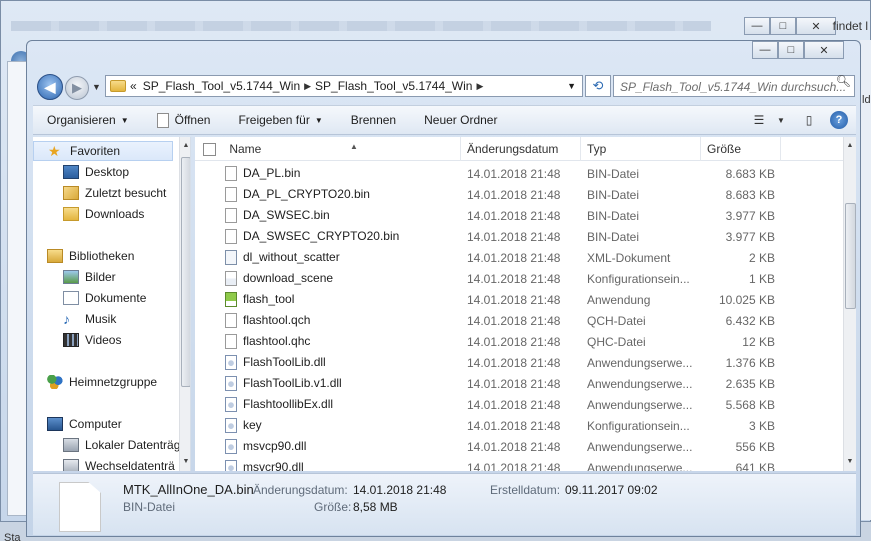  I want to click on close-button: ✕, so click(824, 50).